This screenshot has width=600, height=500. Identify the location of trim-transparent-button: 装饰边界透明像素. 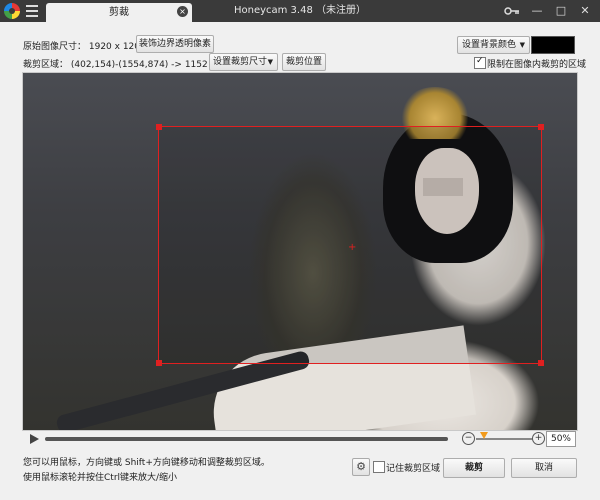
(175, 44).